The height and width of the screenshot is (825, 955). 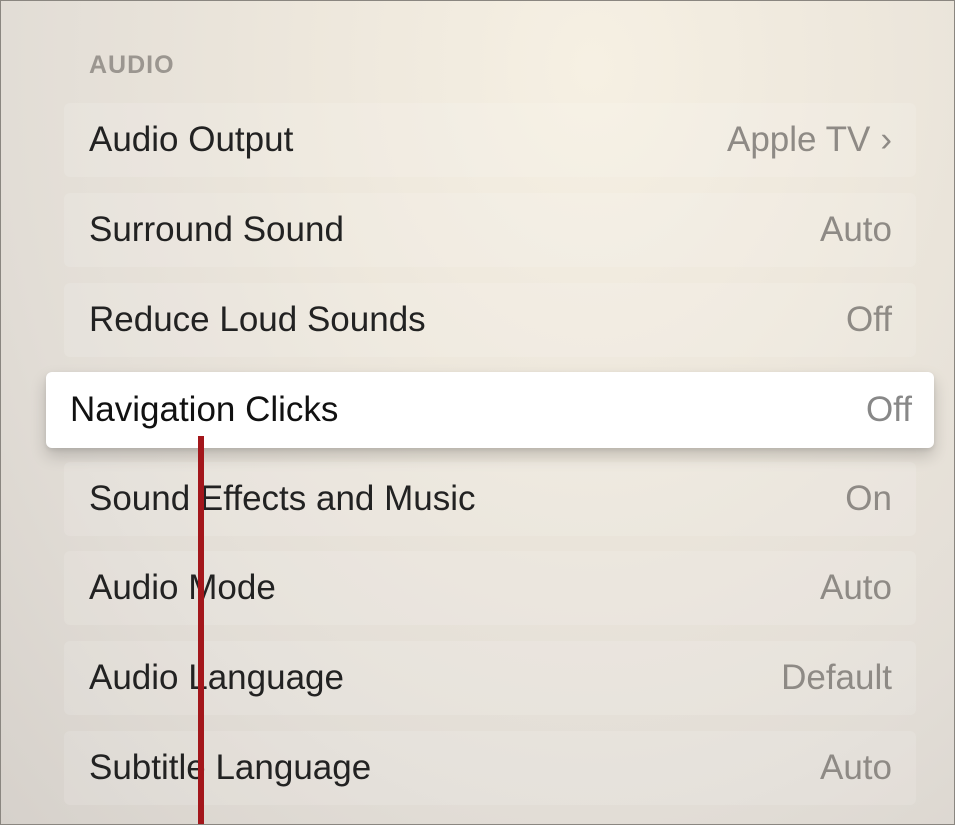 What do you see at coordinates (886, 139) in the screenshot?
I see `chevron-right-icon: ›` at bounding box center [886, 139].